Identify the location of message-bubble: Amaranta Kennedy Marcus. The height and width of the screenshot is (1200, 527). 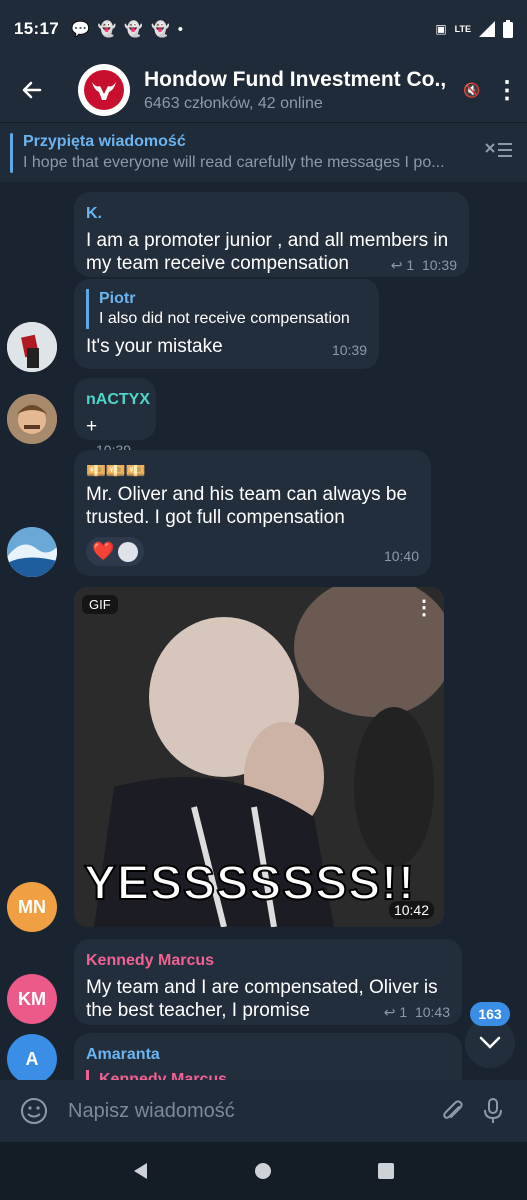
(268, 1056).